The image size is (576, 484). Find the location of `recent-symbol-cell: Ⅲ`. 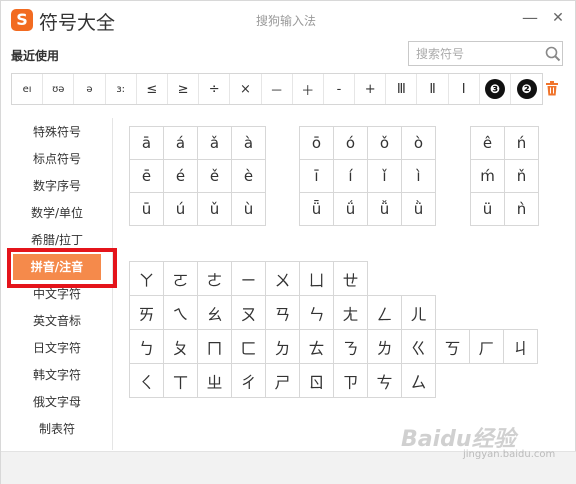

recent-symbol-cell: Ⅲ is located at coordinates (402, 89).